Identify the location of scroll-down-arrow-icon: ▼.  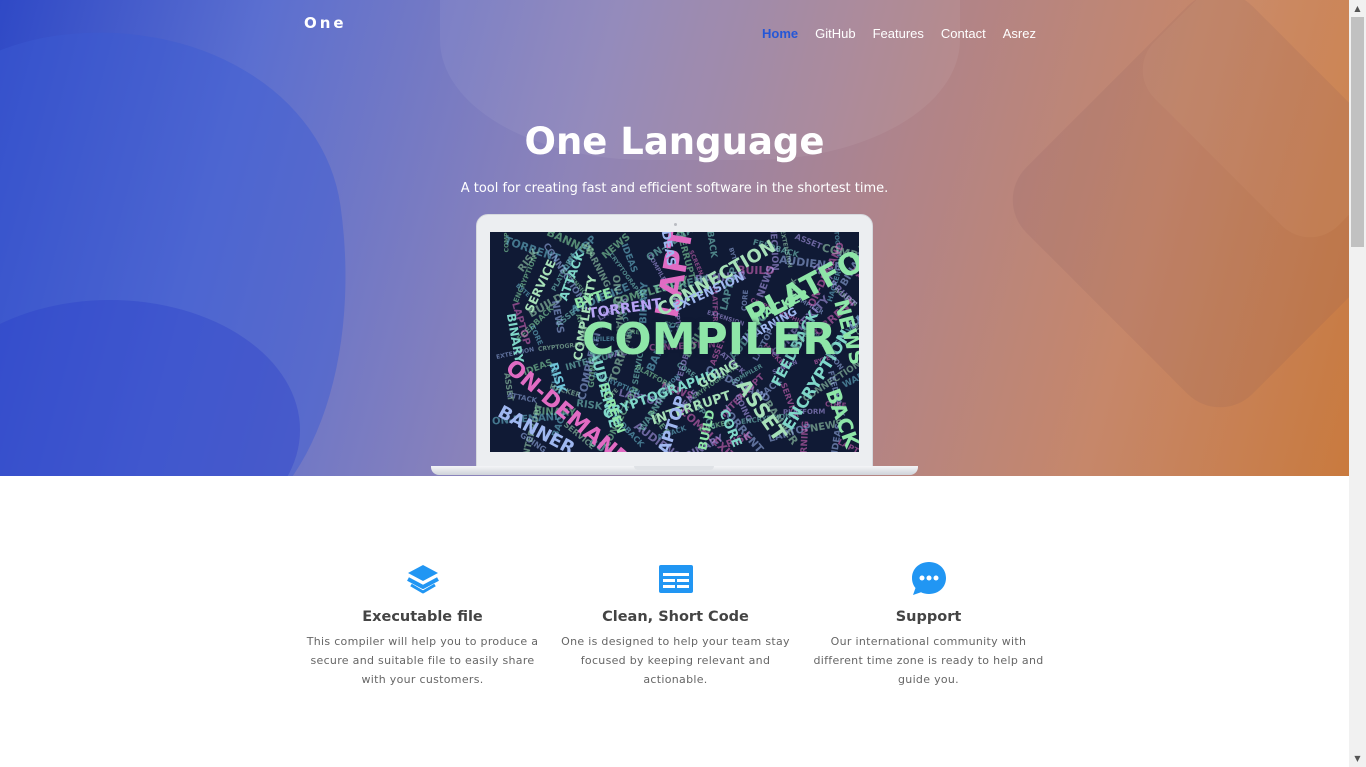
(1357, 758).